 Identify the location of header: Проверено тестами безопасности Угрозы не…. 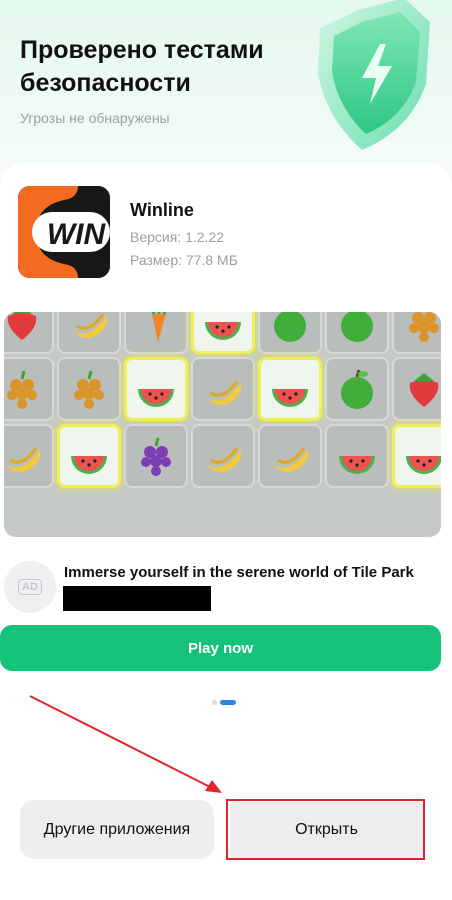
(165, 80).